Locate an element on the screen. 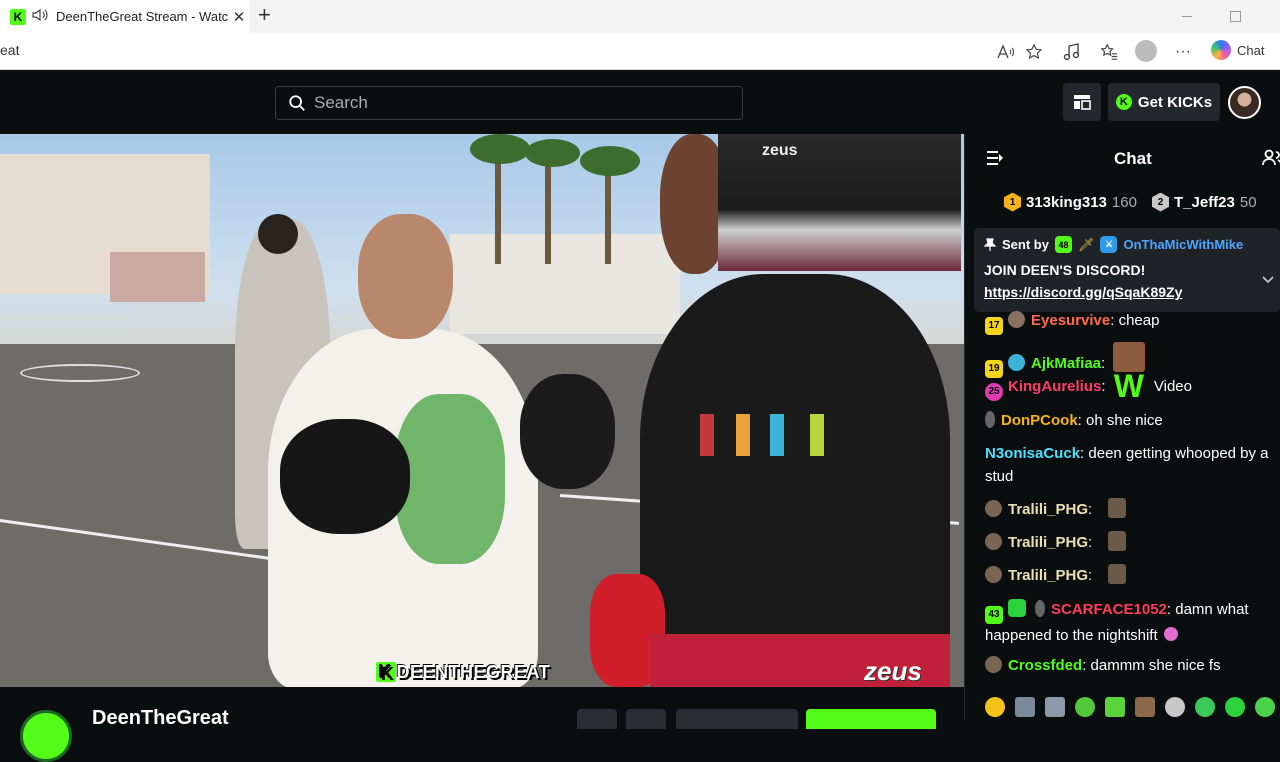 The image size is (1280, 762). chat-users-icon is located at coordinates (1271, 158).